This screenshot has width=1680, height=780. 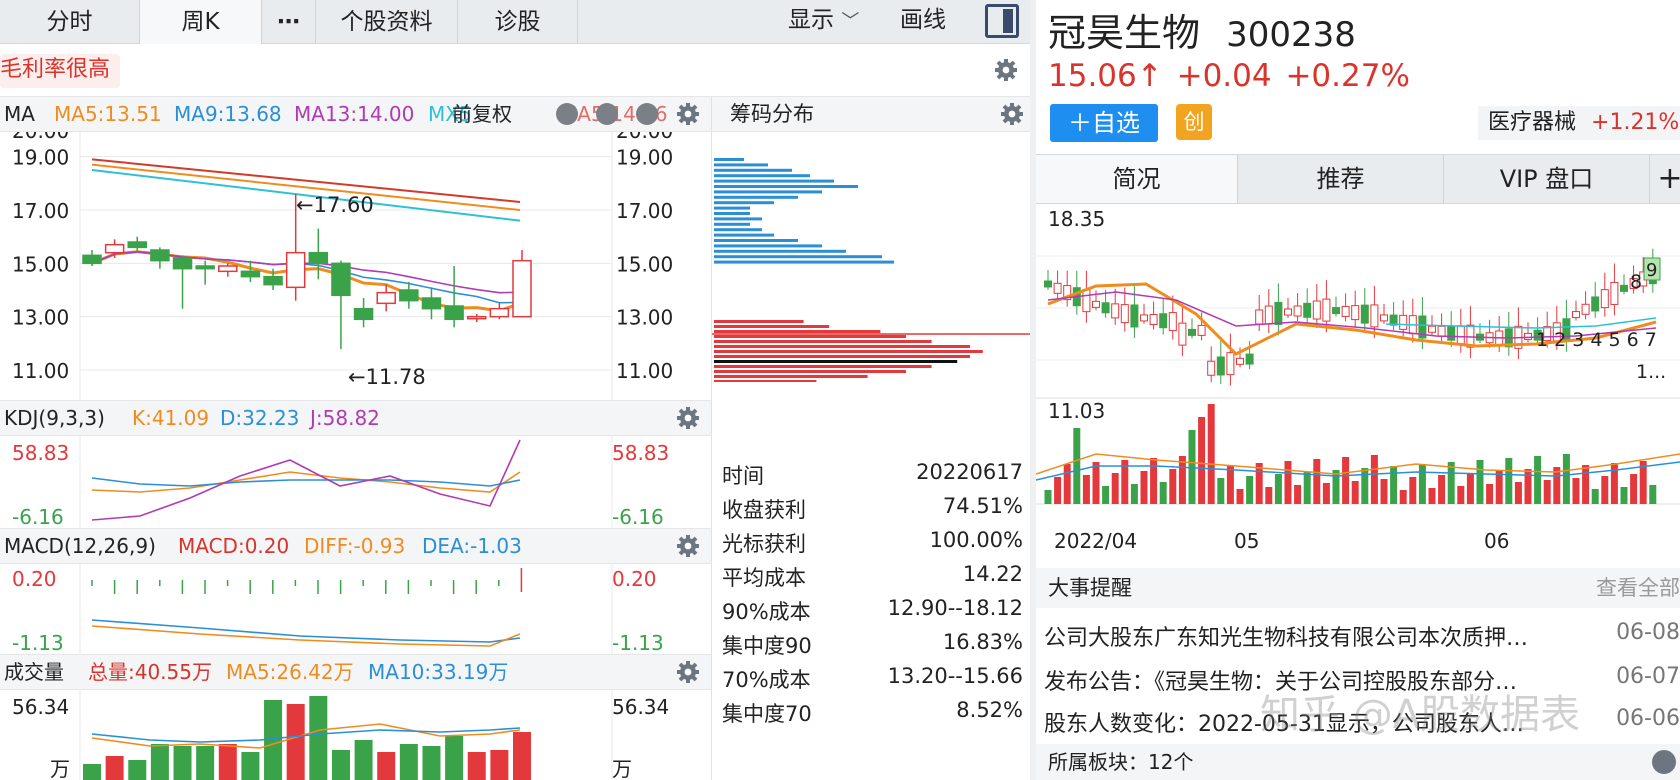 I want to click on tab-diagnose: 诊股, so click(x=518, y=22).